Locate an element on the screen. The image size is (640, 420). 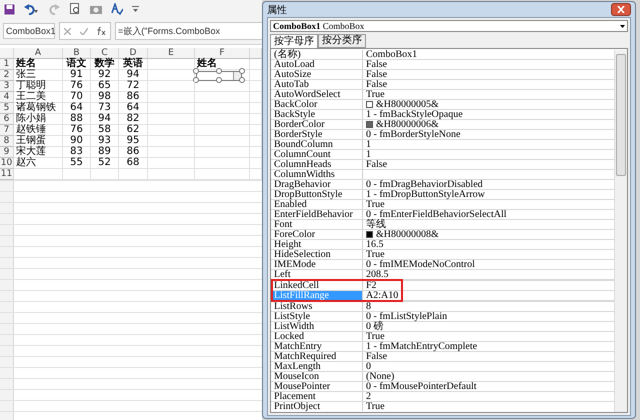
property-name: Font is located at coordinates (317, 224).